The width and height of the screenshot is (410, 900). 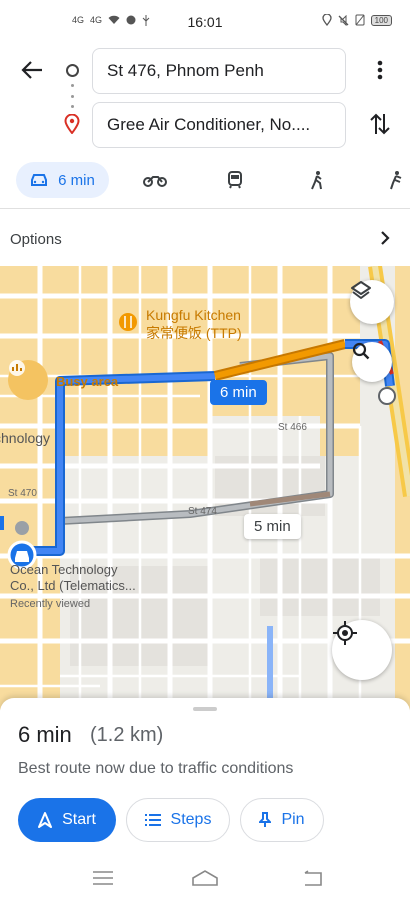 I want to click on busy-area-label: Busy area, so click(x=87, y=381).